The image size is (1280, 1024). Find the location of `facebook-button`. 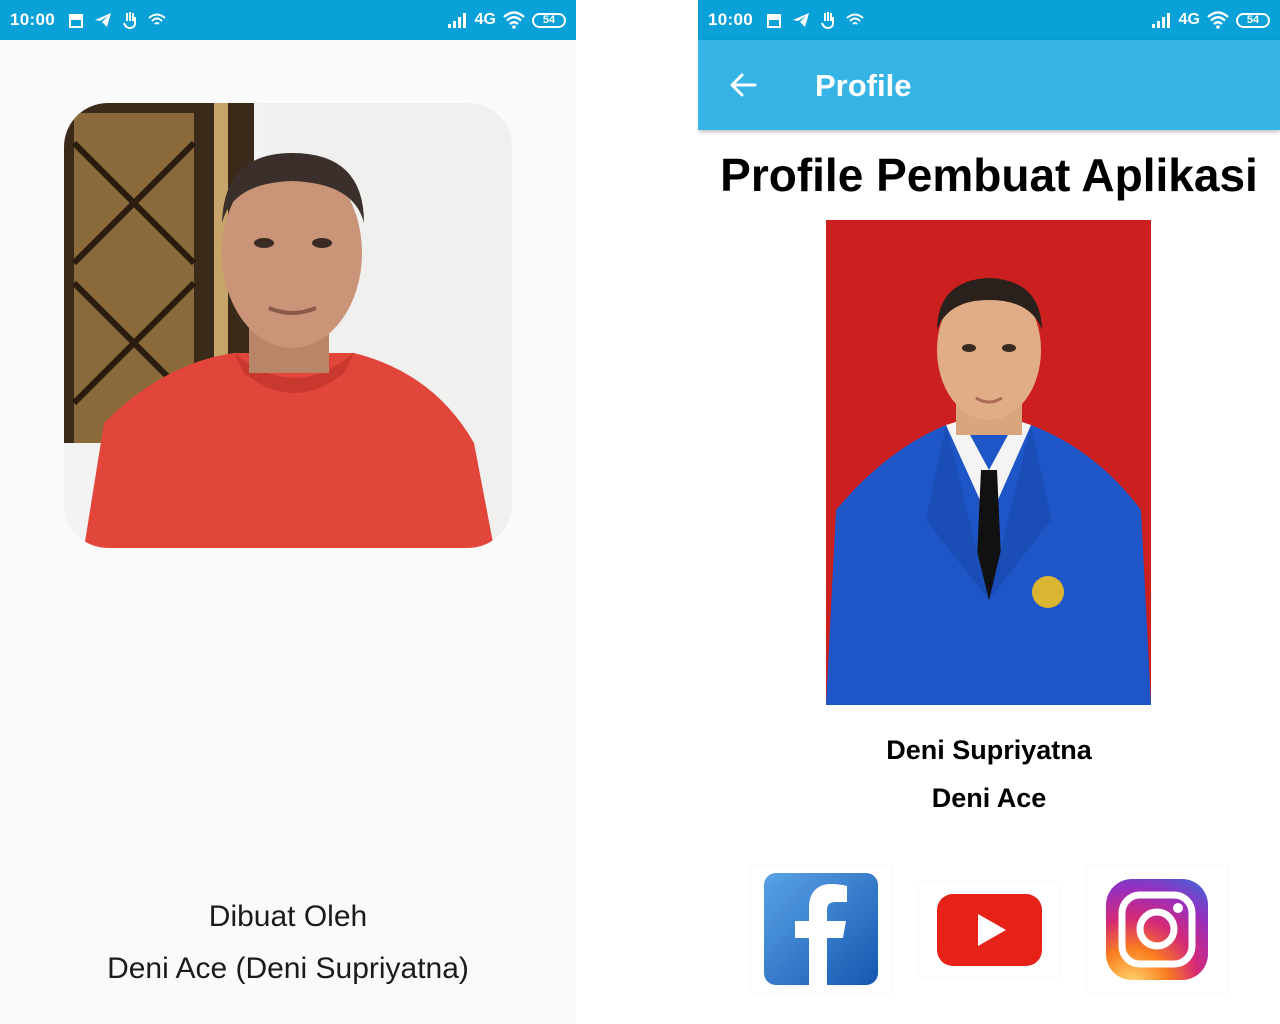

facebook-button is located at coordinates (821, 929).